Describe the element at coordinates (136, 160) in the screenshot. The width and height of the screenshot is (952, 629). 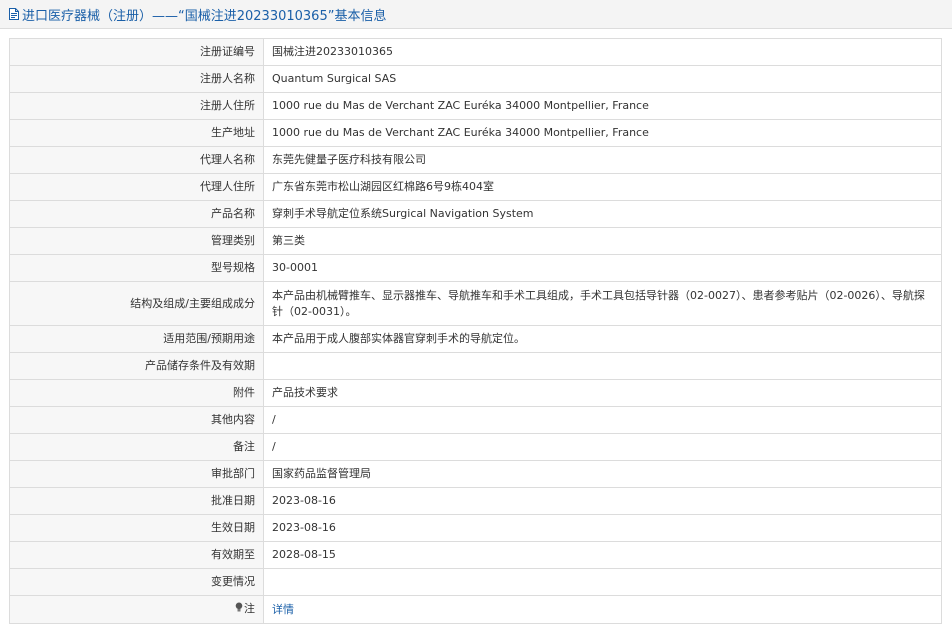
I see `row-label: 代理人名称` at that location.